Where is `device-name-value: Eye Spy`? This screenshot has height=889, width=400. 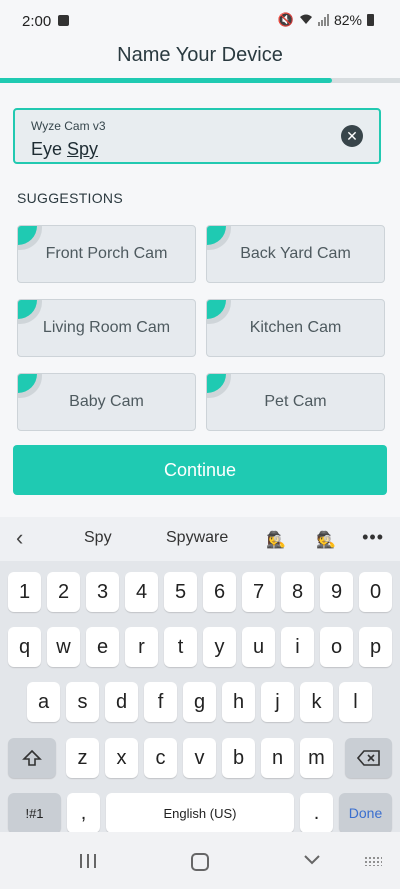 device-name-value: Eye Spy is located at coordinates (64, 149).